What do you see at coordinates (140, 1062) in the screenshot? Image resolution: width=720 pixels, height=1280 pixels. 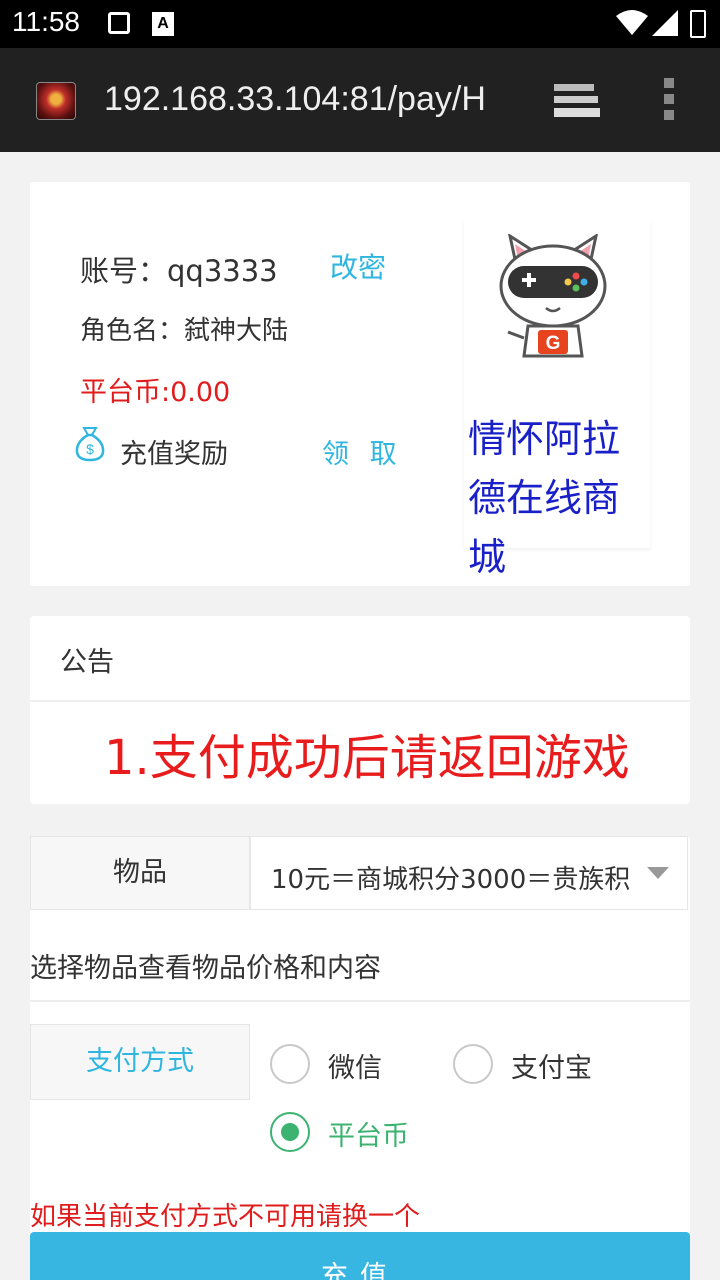 I see `payment-method-label: 支付方式` at bounding box center [140, 1062].